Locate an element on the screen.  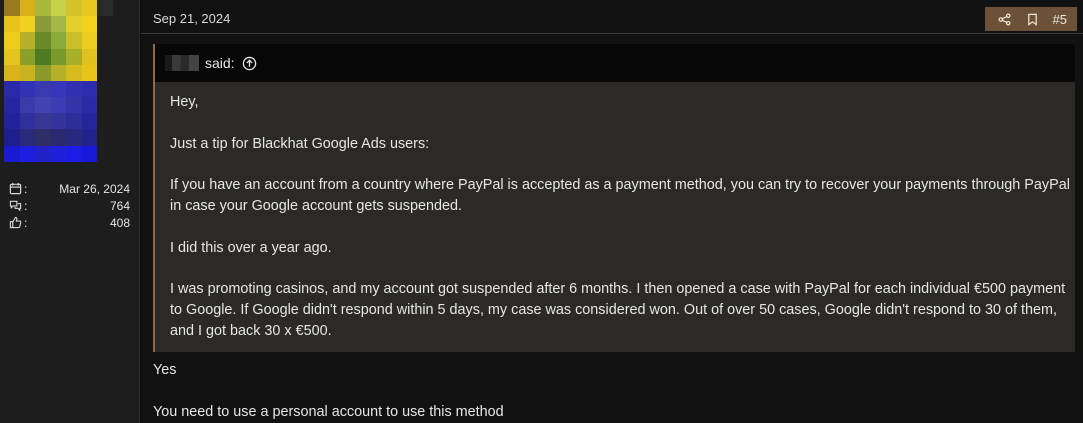
post-actions: #5 is located at coordinates (1030, 19).